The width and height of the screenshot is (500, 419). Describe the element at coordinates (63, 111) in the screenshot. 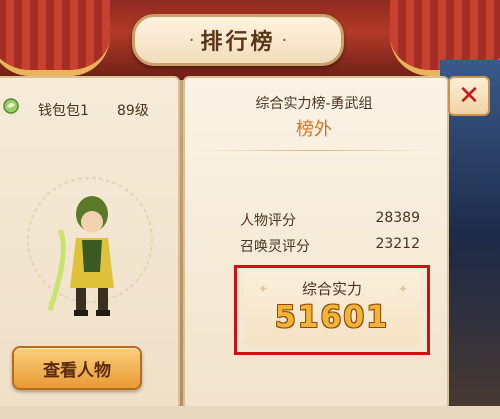

I see `player-name: 钱包包1` at that location.